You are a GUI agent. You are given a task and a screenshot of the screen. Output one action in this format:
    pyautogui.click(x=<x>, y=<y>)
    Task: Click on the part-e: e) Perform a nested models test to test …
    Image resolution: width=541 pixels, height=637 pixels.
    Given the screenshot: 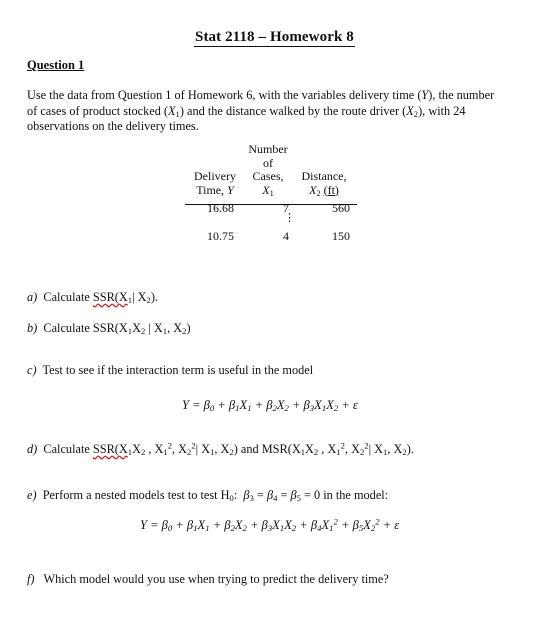 What is the action you would take?
    pyautogui.click(x=208, y=496)
    